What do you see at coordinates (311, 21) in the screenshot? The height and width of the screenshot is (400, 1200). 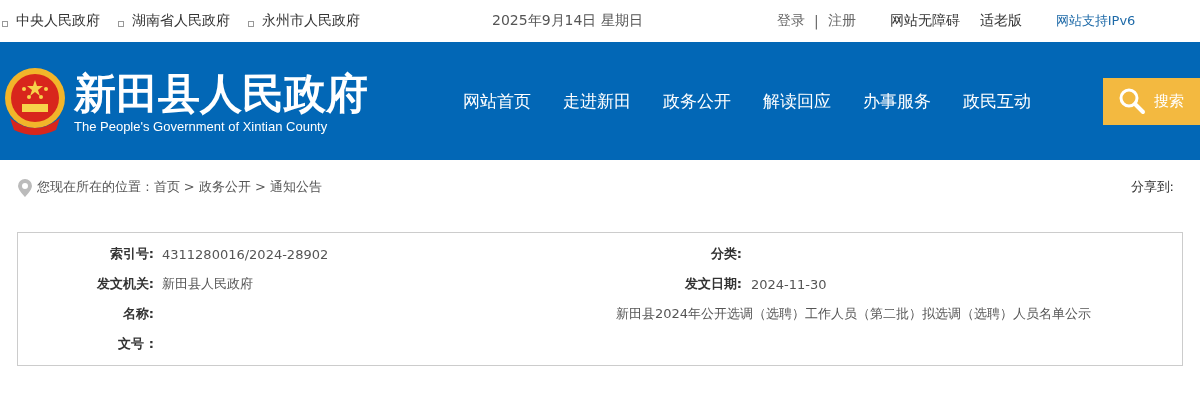 I see `top-link: 永州市人民政府` at bounding box center [311, 21].